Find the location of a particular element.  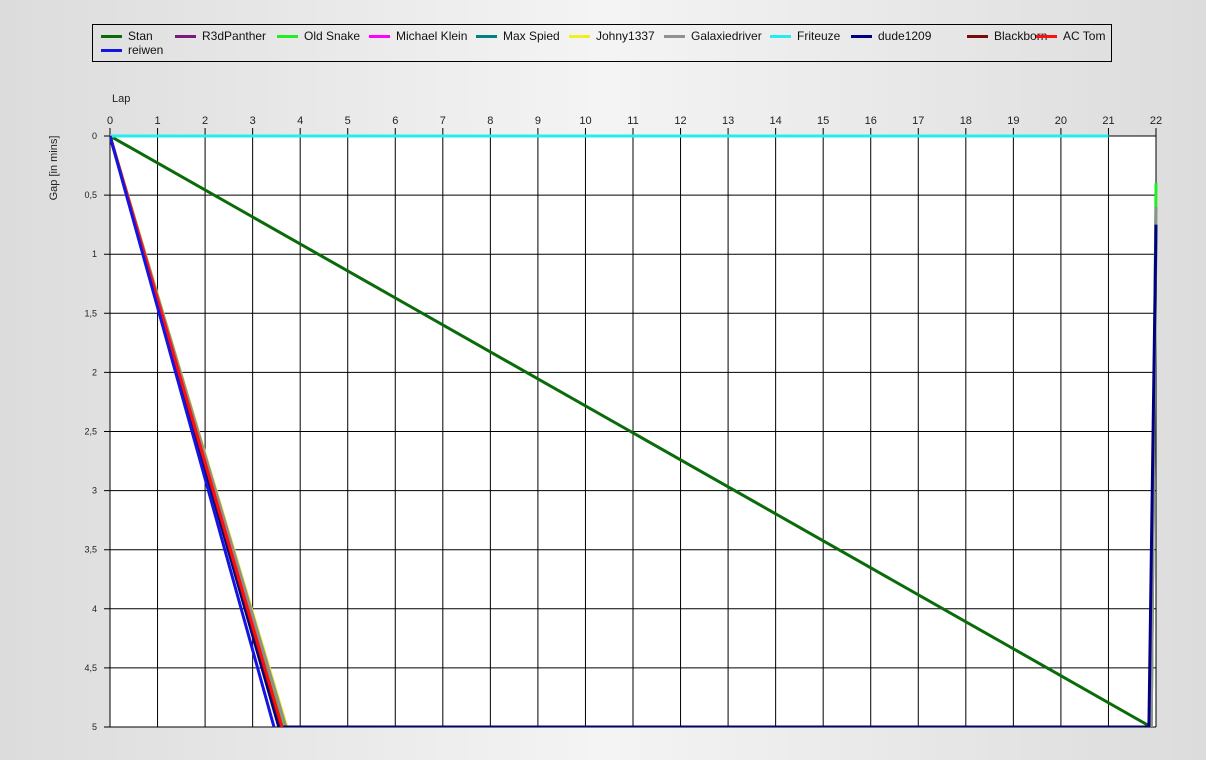

x-tick-label: 17 is located at coordinates (918, 121).